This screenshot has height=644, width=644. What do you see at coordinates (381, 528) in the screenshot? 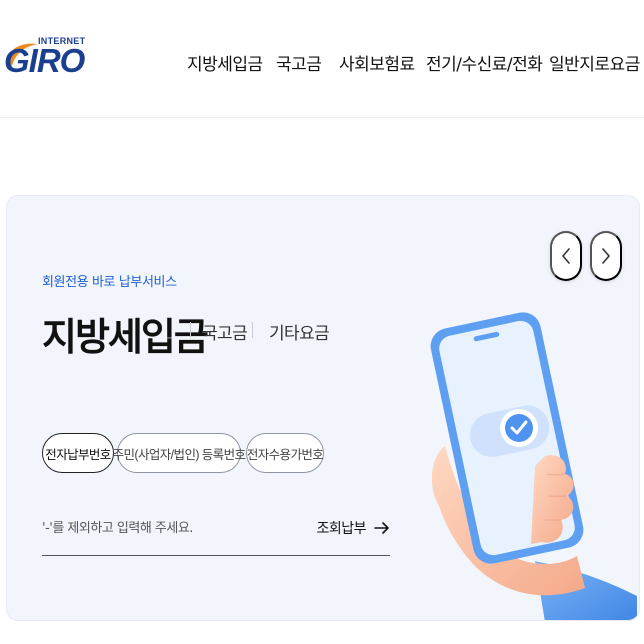
I see `arrow-right-icon` at bounding box center [381, 528].